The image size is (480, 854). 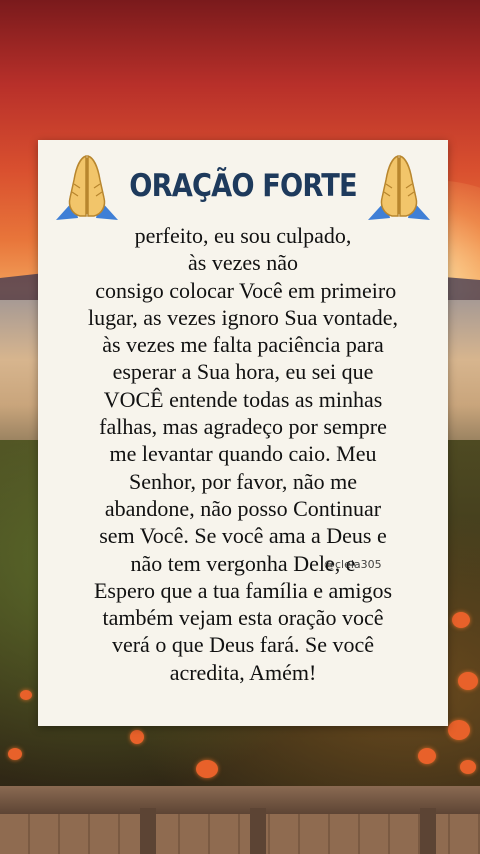 I want to click on text-line: perfeito, eu sou culpado,, so click(x=243, y=235).